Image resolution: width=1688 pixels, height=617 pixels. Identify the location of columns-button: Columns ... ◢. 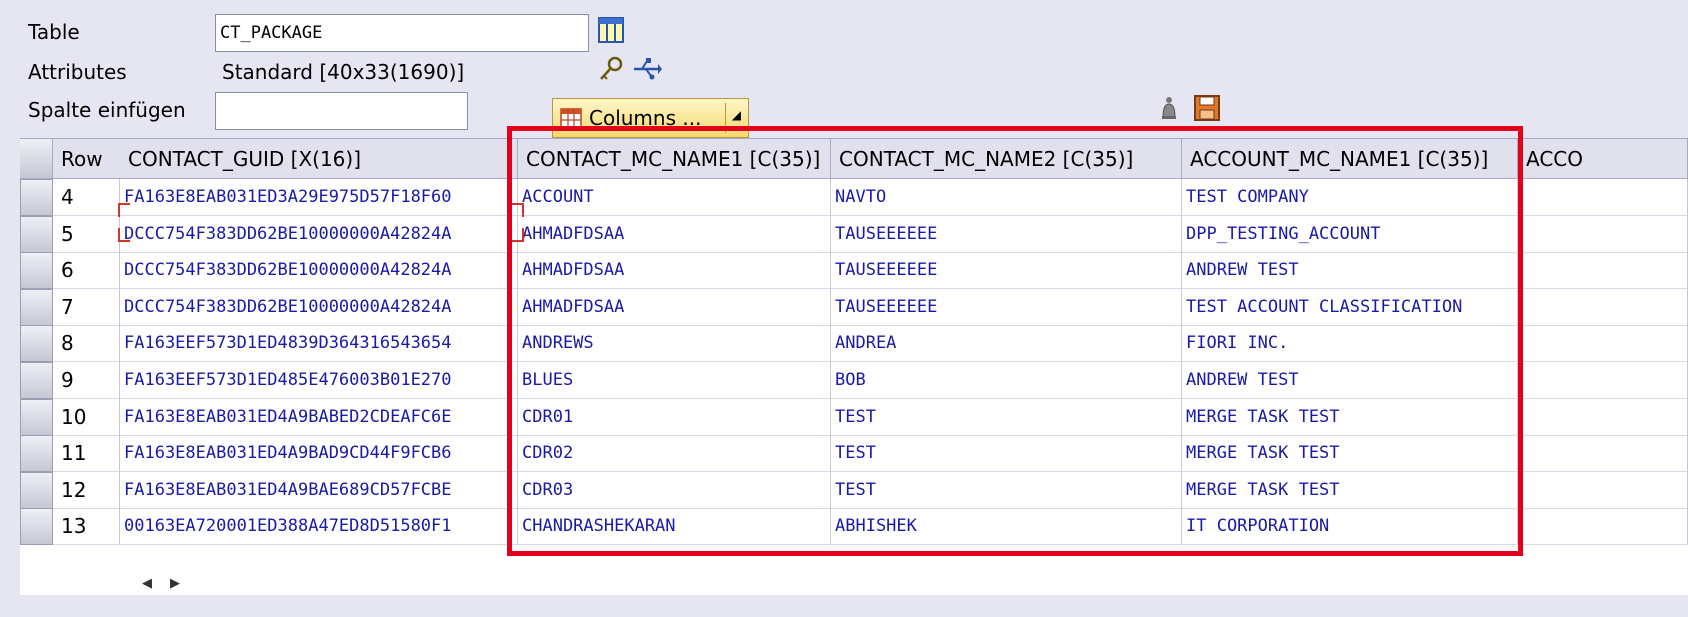
(650, 118).